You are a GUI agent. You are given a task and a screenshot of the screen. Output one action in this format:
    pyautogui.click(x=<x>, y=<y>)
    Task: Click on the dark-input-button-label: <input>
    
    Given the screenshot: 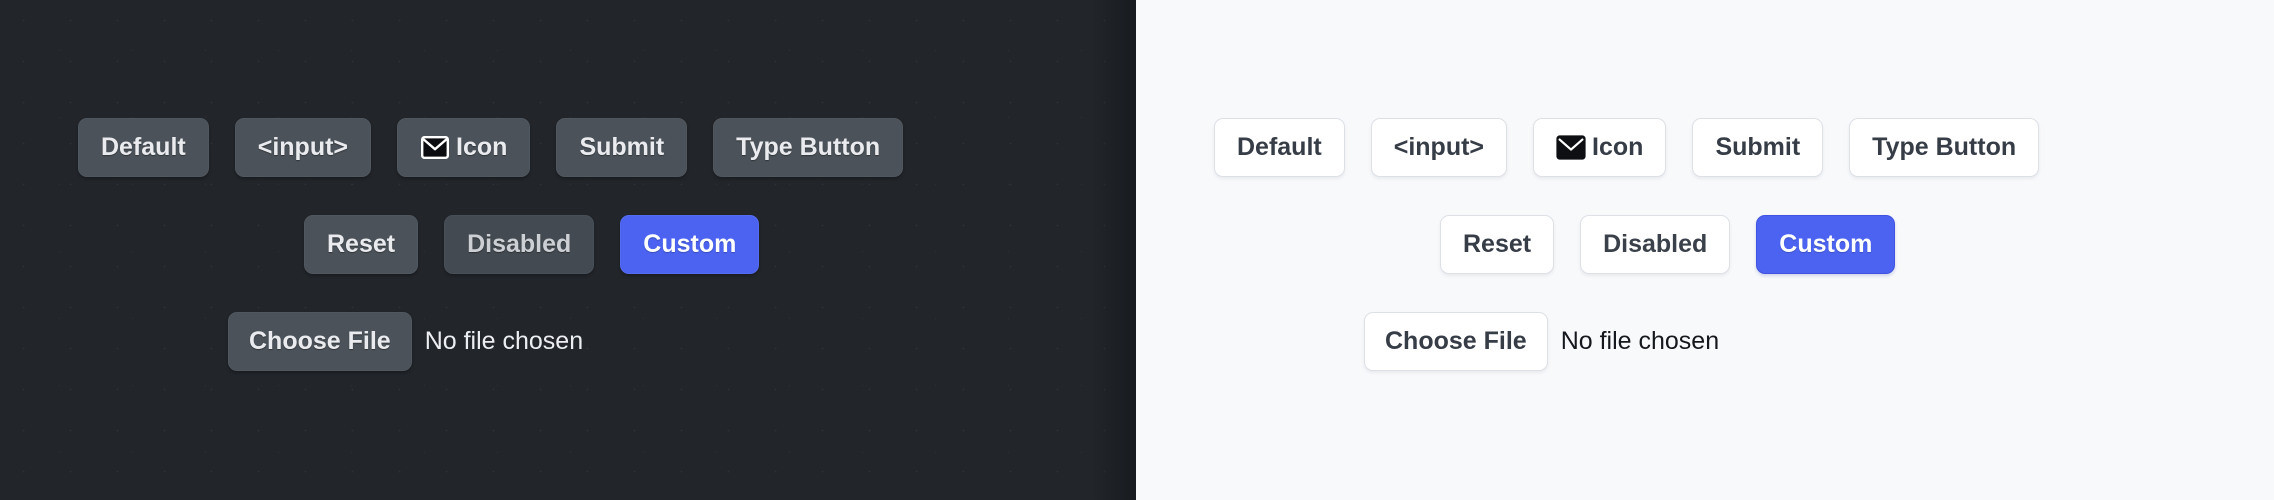 What is the action you would take?
    pyautogui.click(x=303, y=147)
    